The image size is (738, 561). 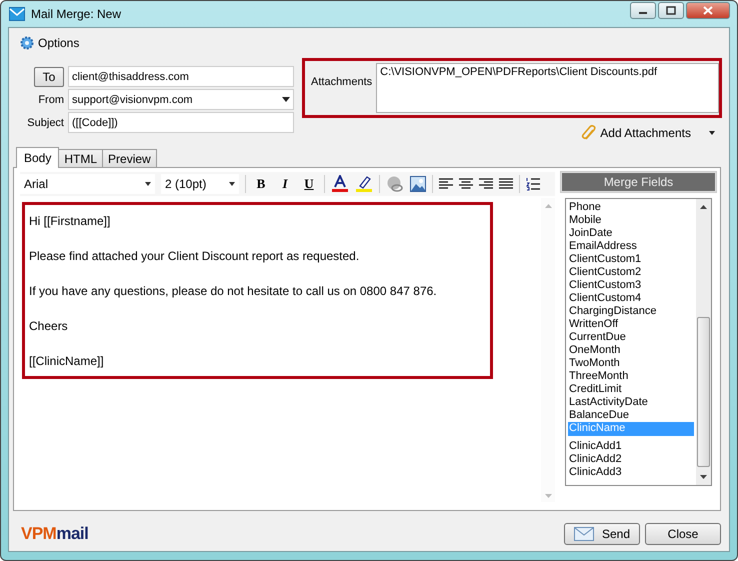 I want to click on maximize-button, so click(x=671, y=10).